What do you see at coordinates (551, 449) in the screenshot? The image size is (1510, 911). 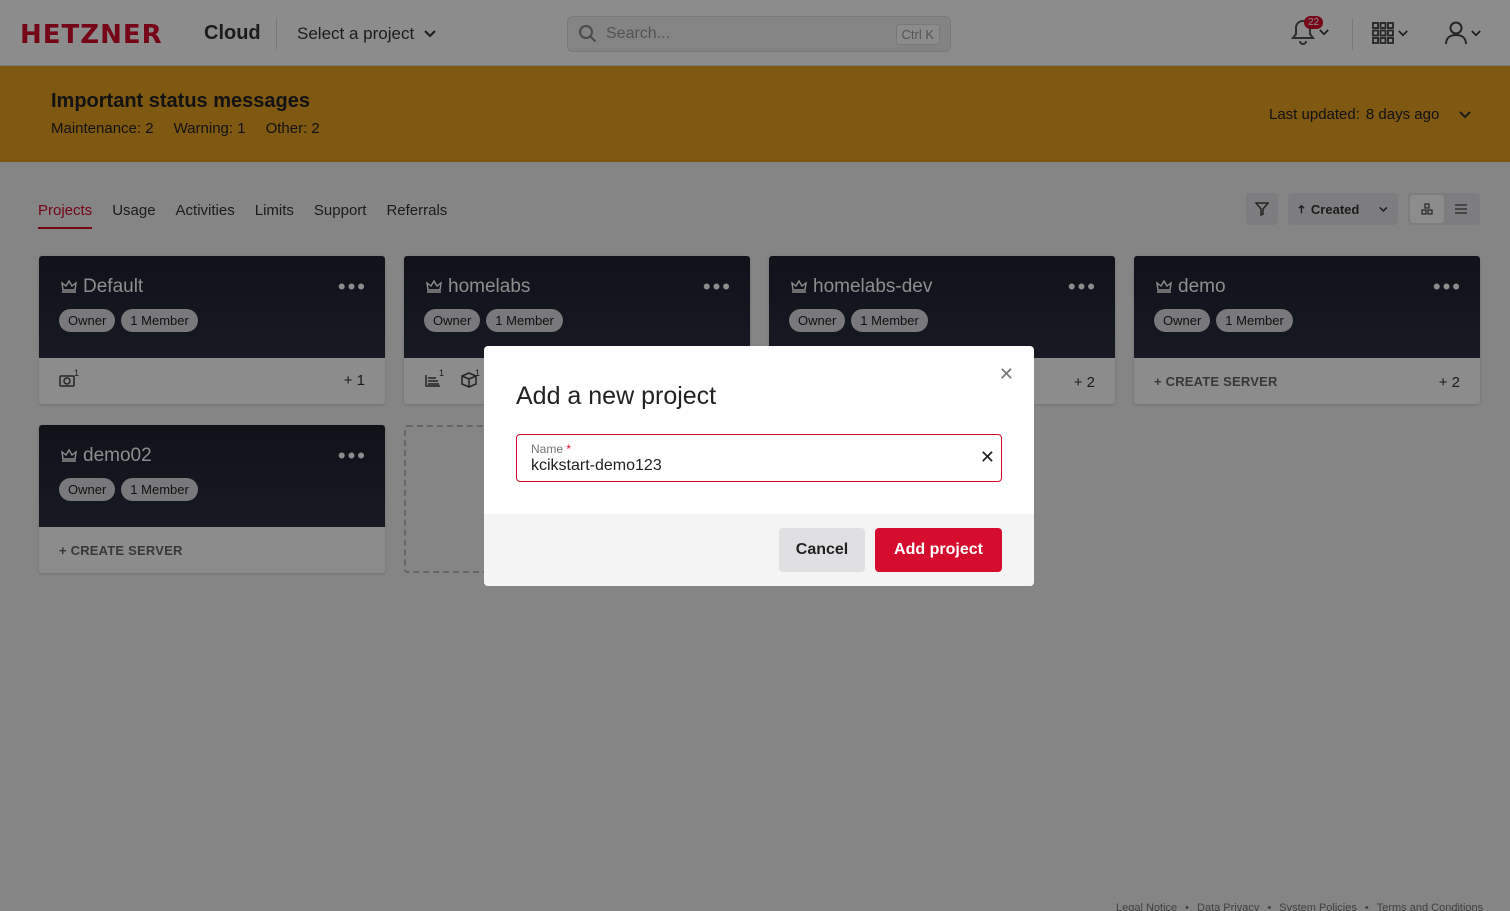 I see `field-label: Name *` at bounding box center [551, 449].